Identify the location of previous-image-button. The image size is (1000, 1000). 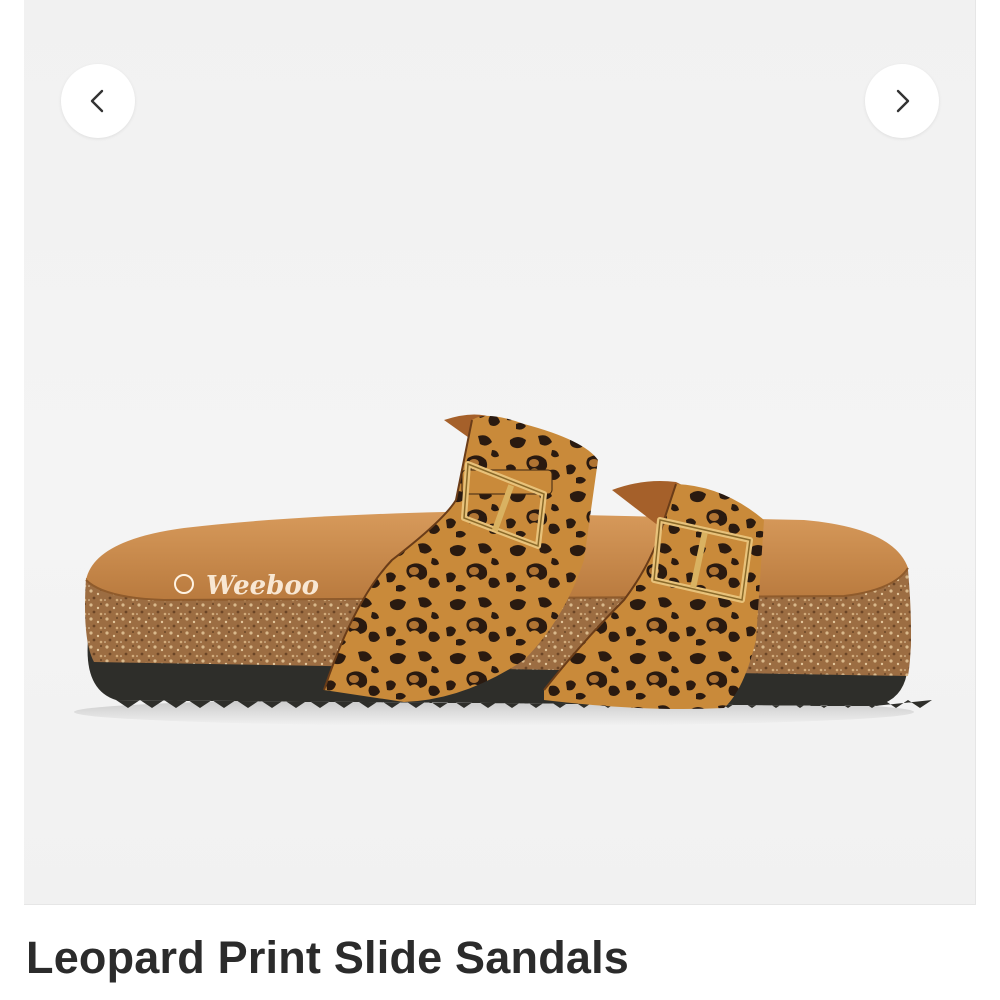
(98, 101).